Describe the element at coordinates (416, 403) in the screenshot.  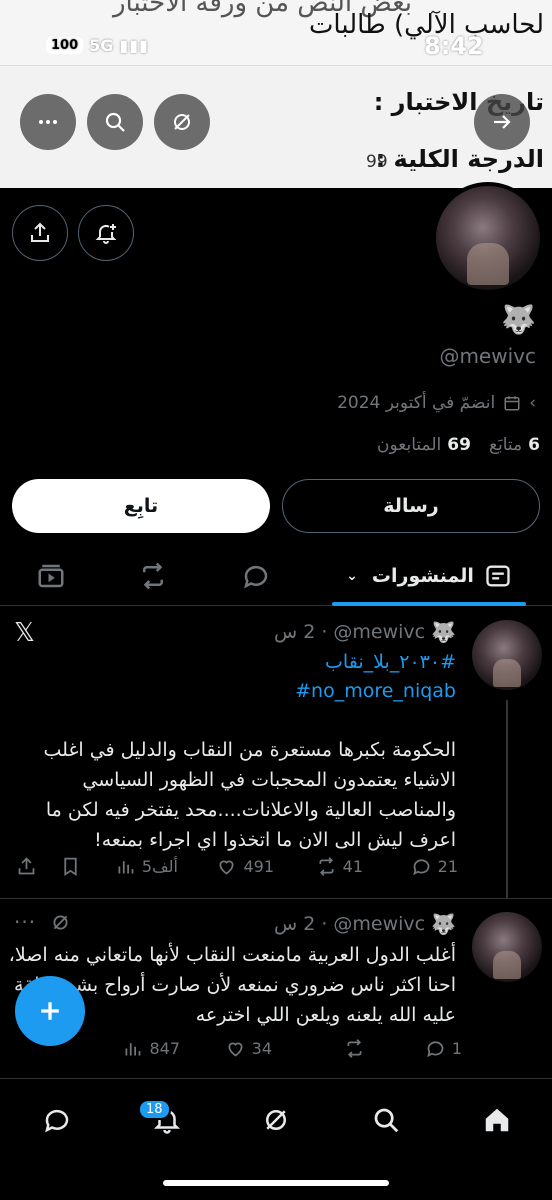
I see `joined-label: انضمّ في أكتوبر 2024` at that location.